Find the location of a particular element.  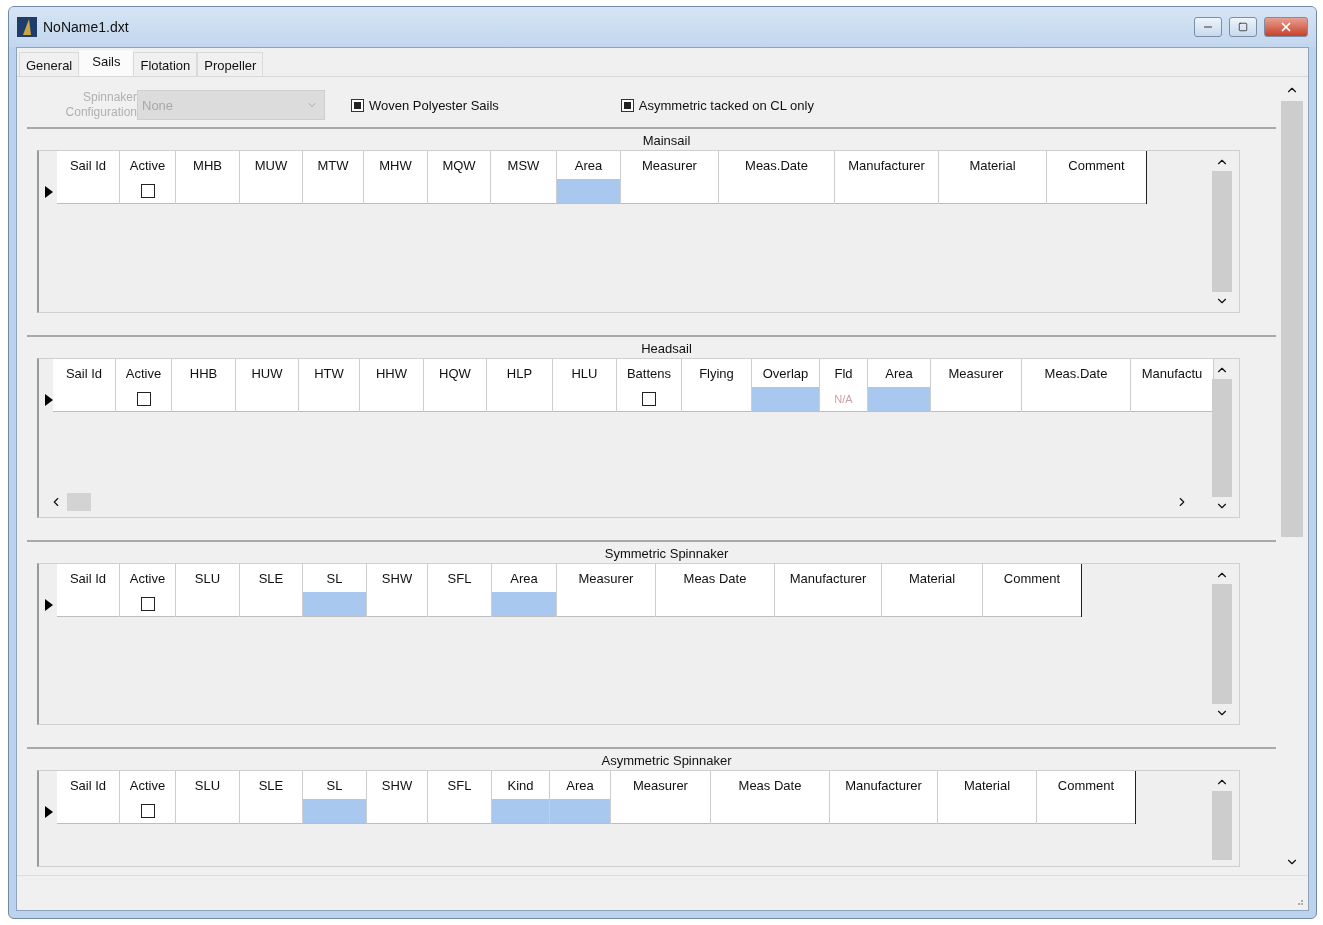

checkbox: Woven Polyester Sails is located at coordinates (425, 105).